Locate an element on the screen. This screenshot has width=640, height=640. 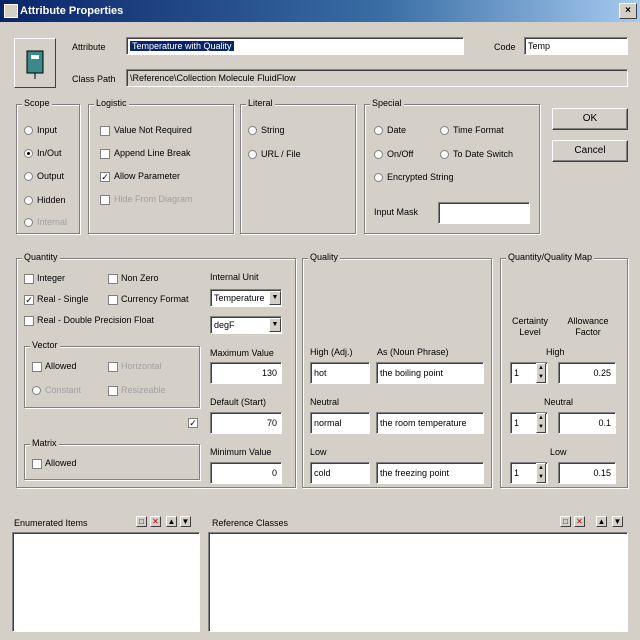
low-phrase-input: the freezing point is located at coordinates (430, 473).